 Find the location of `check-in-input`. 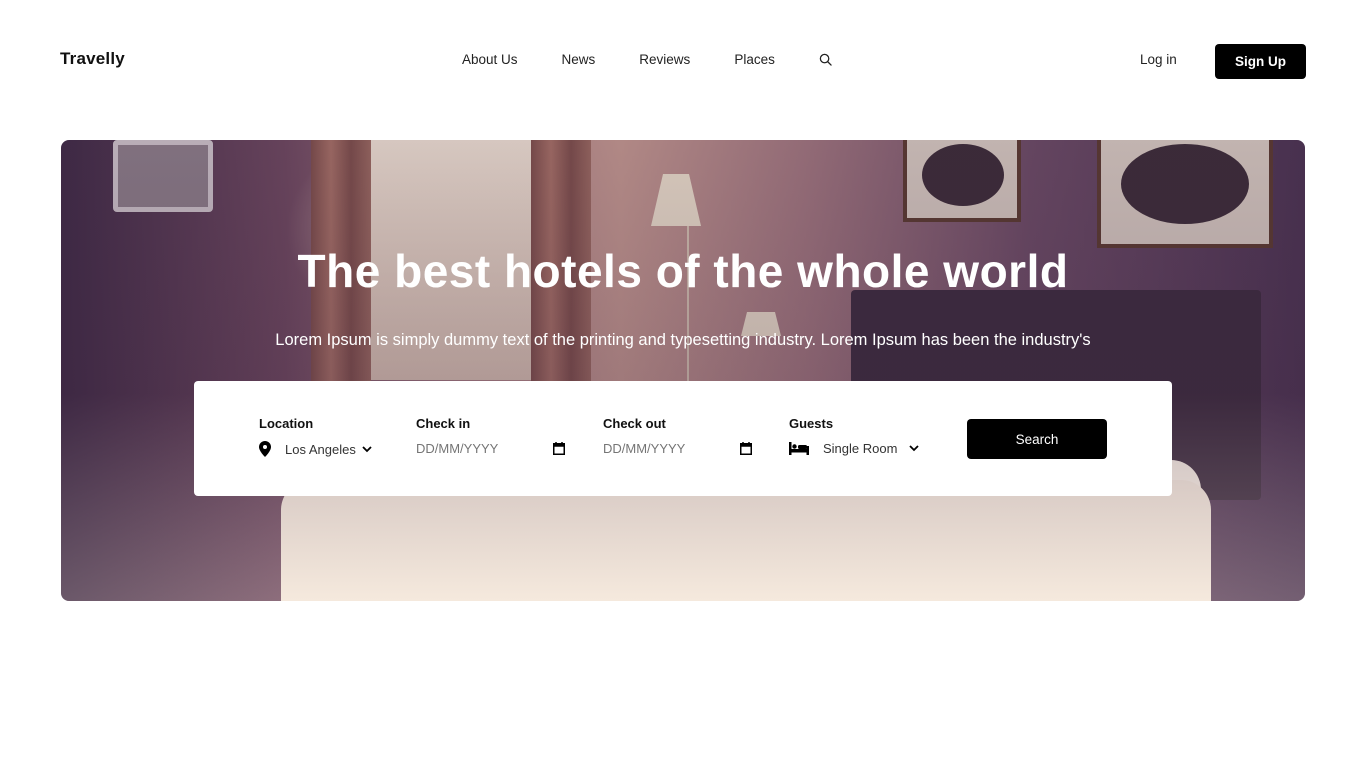

check-in-input is located at coordinates (481, 448).